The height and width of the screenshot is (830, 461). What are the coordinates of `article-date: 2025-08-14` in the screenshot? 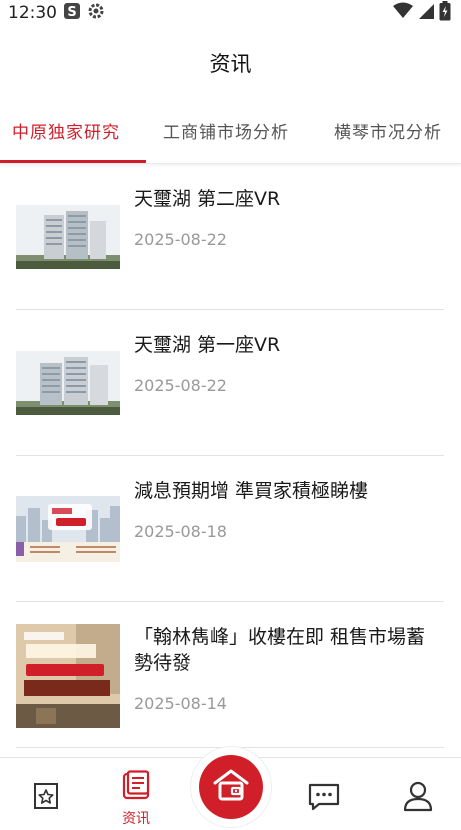 It's located at (180, 703).